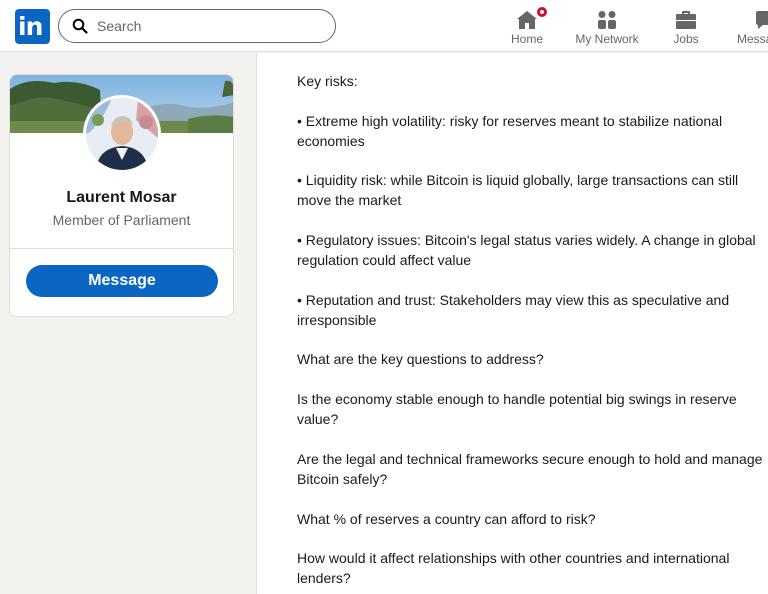 This screenshot has width=768, height=594. What do you see at coordinates (122, 281) in the screenshot?
I see `message-button: Message` at bounding box center [122, 281].